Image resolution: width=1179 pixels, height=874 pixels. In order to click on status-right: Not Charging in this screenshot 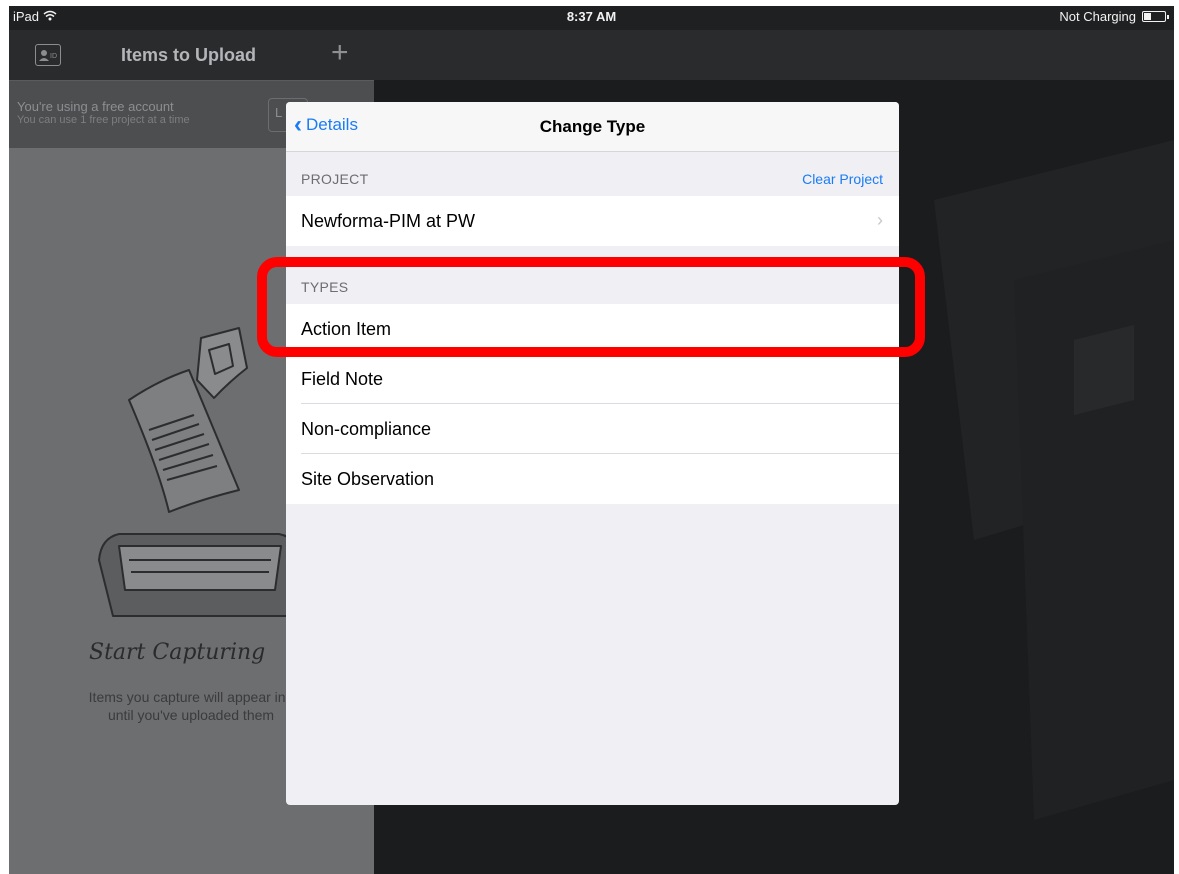, I will do `click(1114, 16)`.